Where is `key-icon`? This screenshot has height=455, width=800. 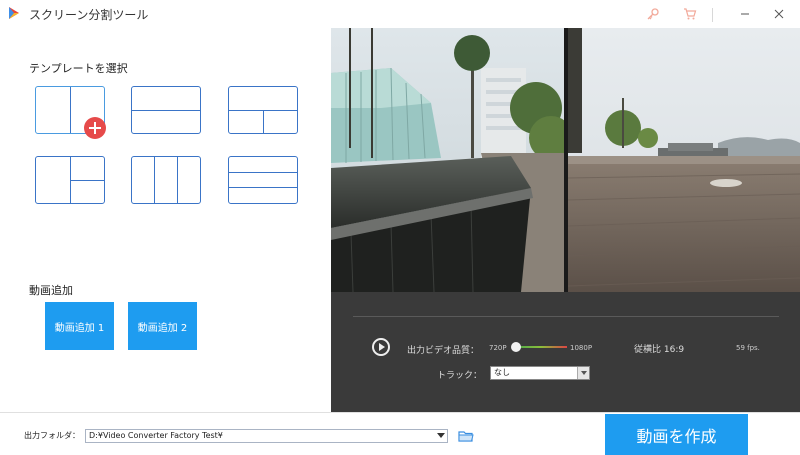
key-icon is located at coordinates (653, 14).